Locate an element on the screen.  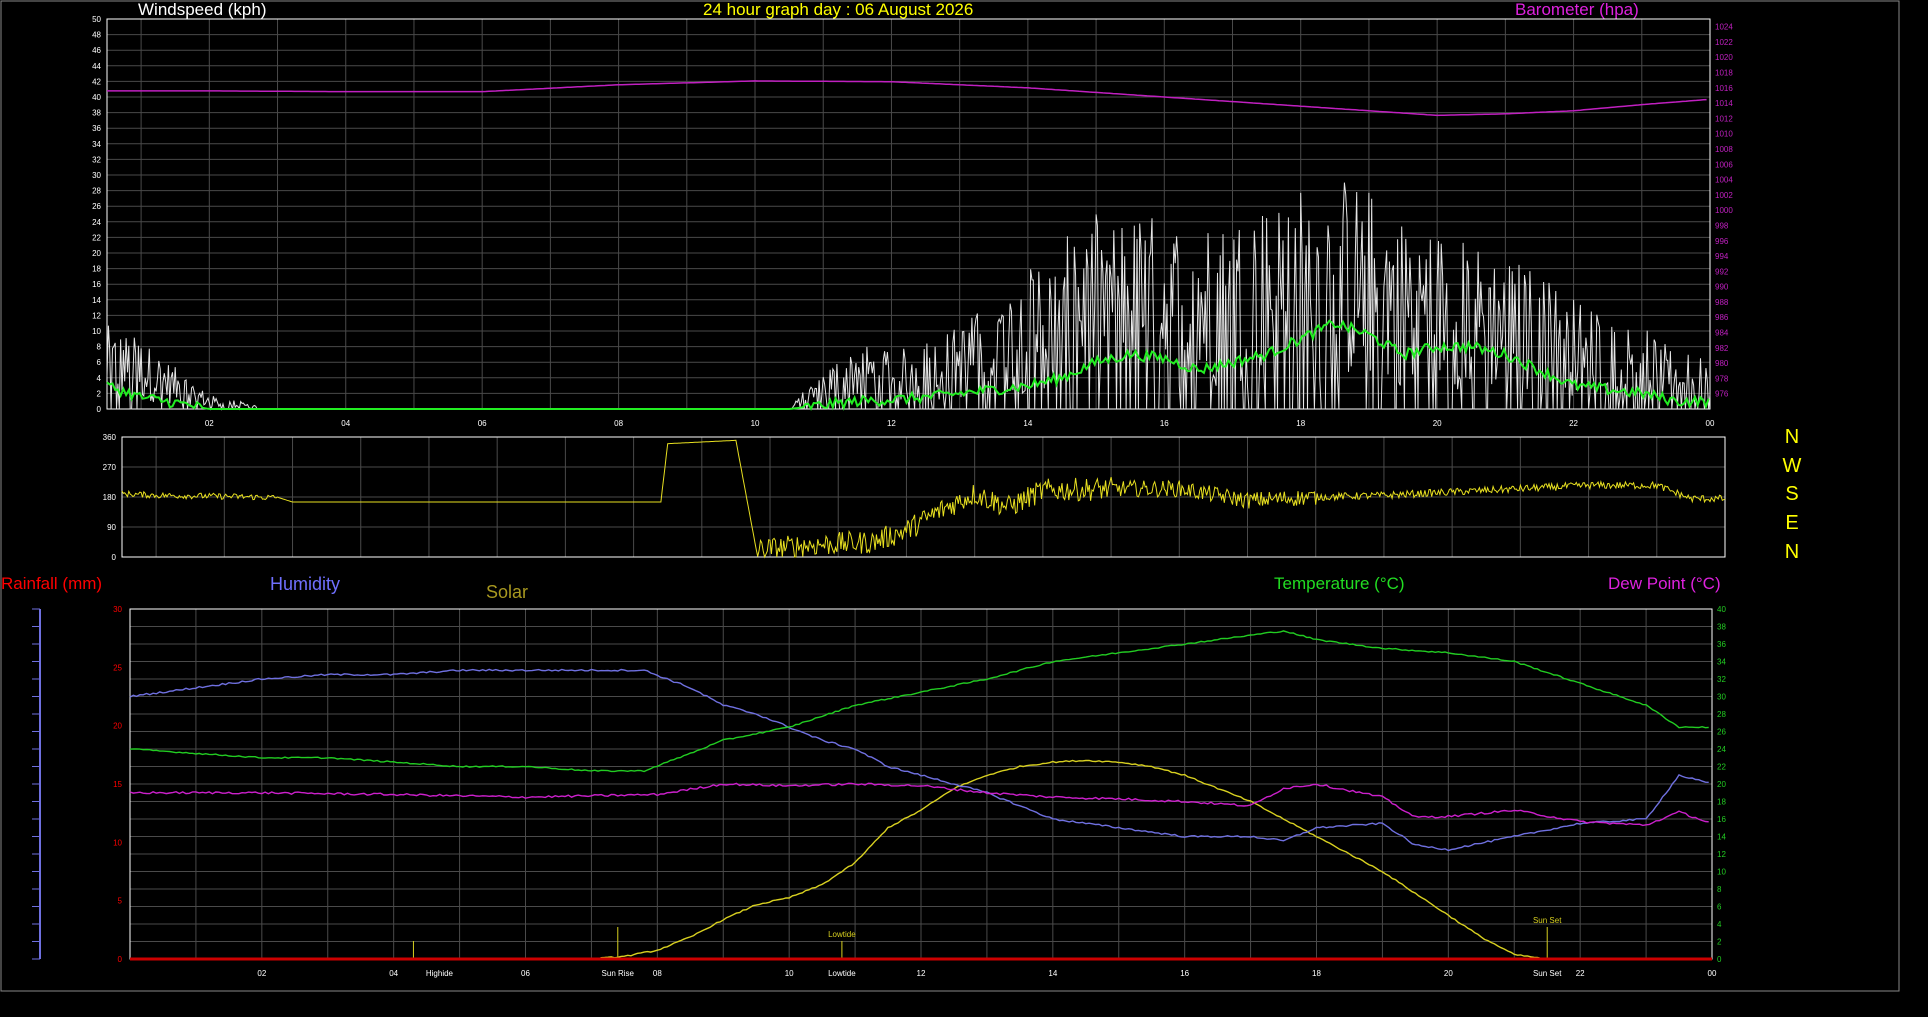
wind-y-tick-label: 34 is located at coordinates (96, 144).